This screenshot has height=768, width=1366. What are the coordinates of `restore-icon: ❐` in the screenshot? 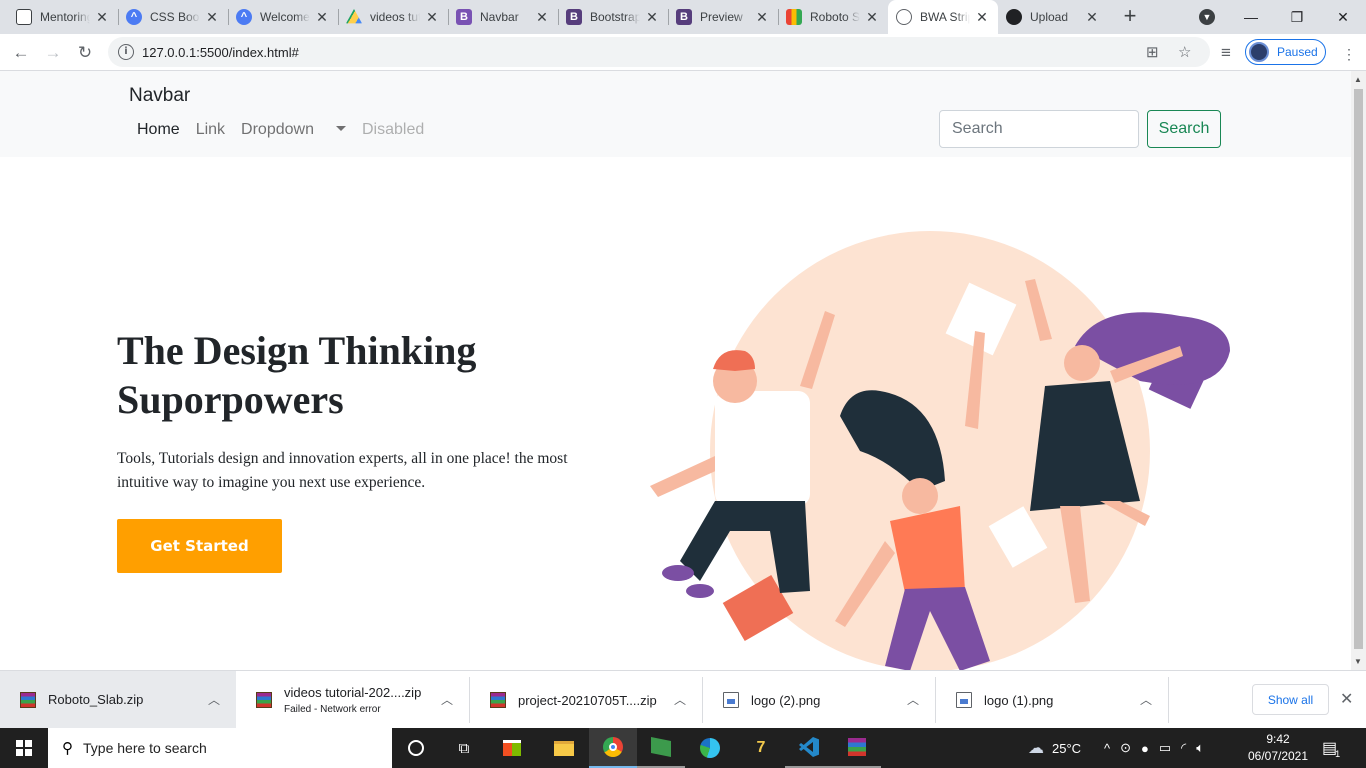 It's located at (1297, 16).